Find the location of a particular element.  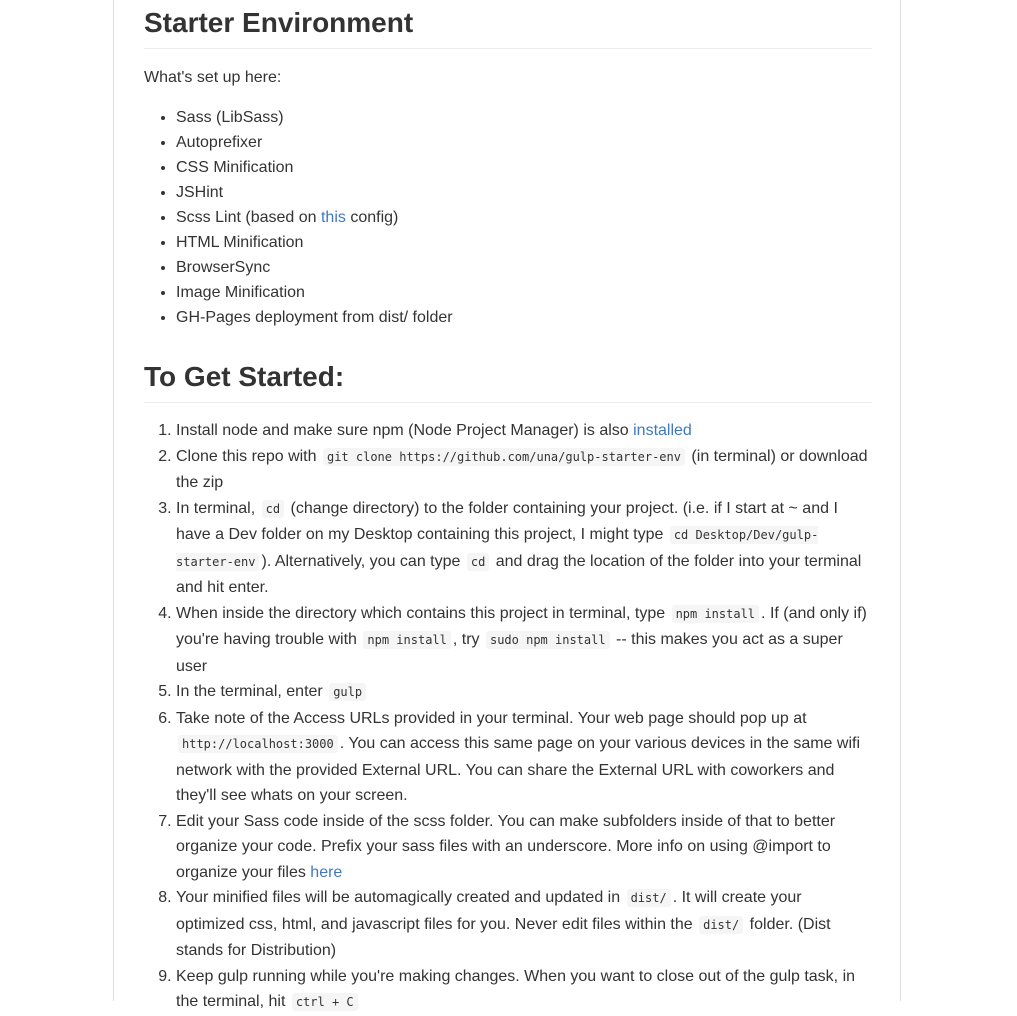

installed-link: installed is located at coordinates (662, 430).